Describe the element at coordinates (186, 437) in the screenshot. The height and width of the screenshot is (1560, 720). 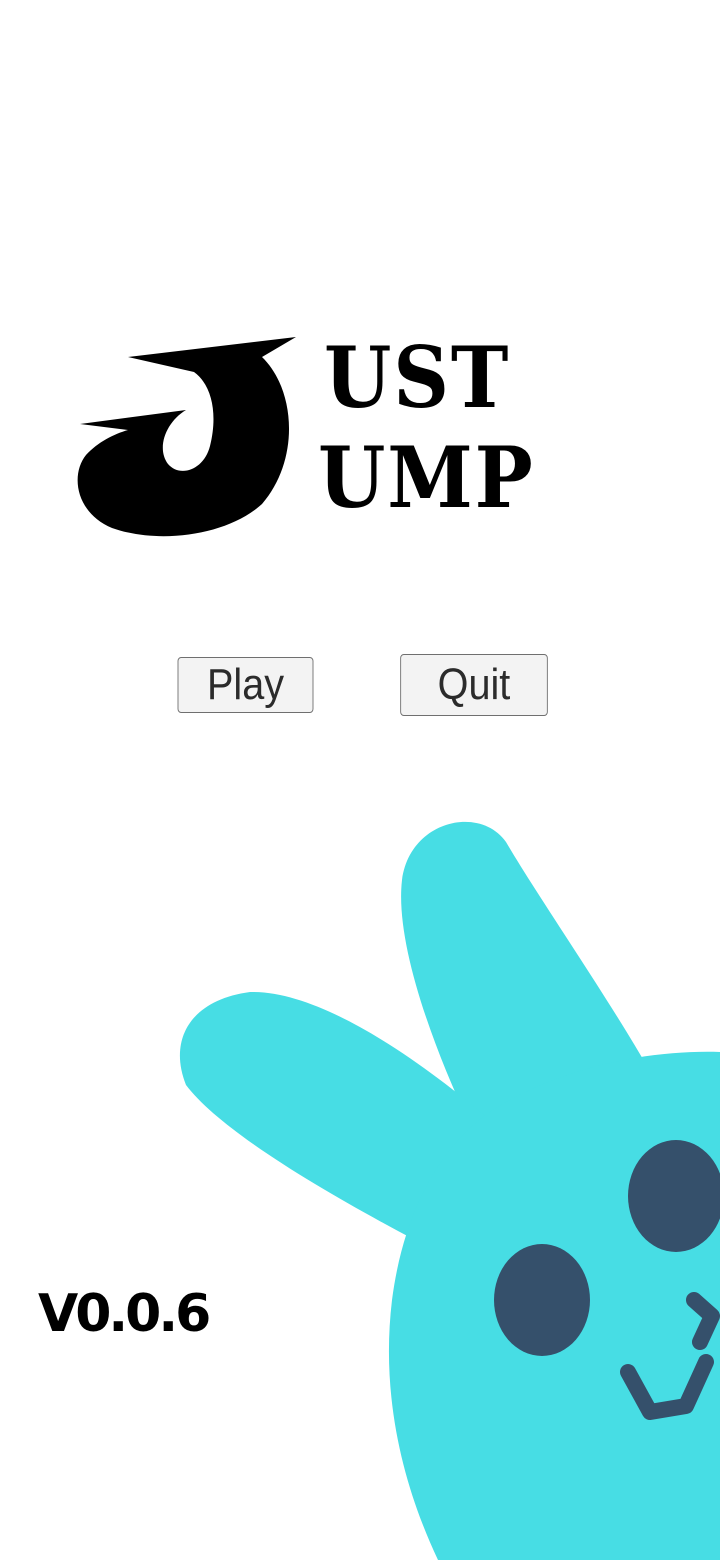
I see `j-hook-logo-icon` at that location.